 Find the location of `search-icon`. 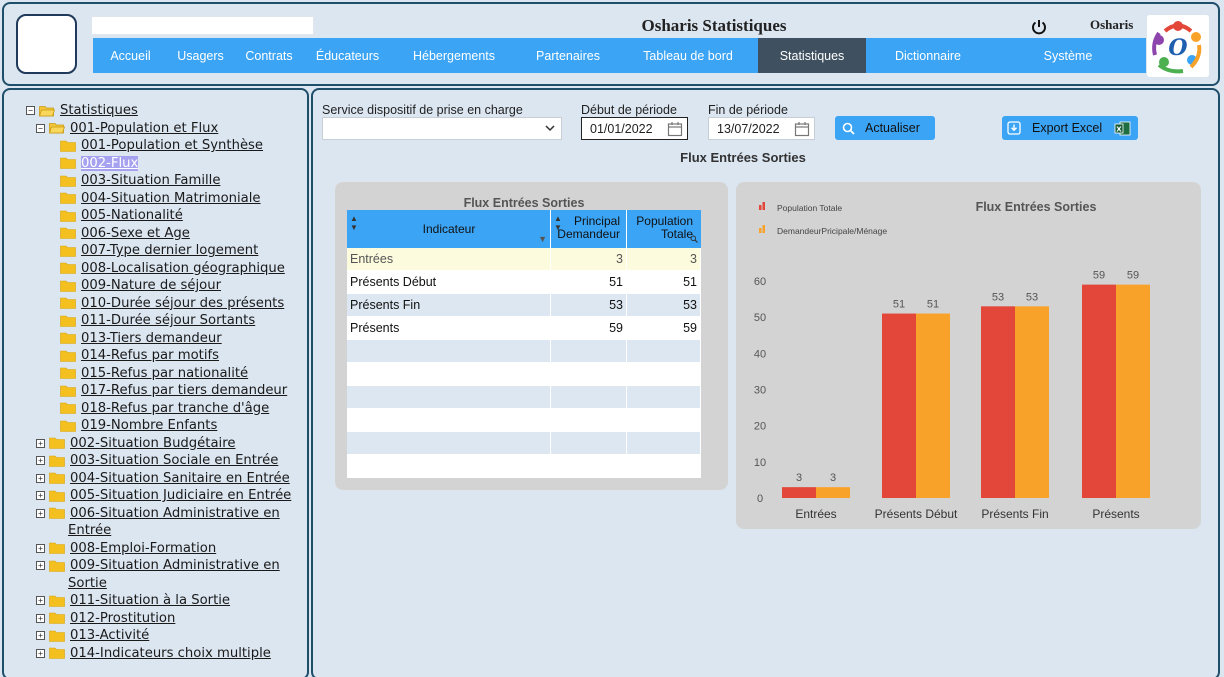

search-icon is located at coordinates (694, 239).